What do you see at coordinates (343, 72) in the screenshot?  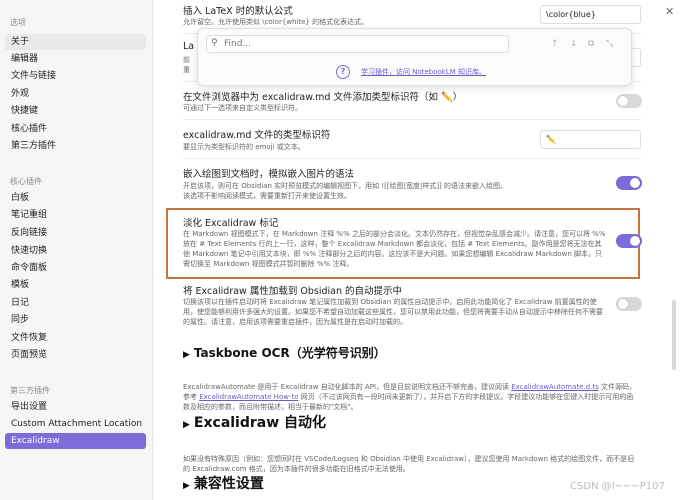 I see `help-icon: ?` at bounding box center [343, 72].